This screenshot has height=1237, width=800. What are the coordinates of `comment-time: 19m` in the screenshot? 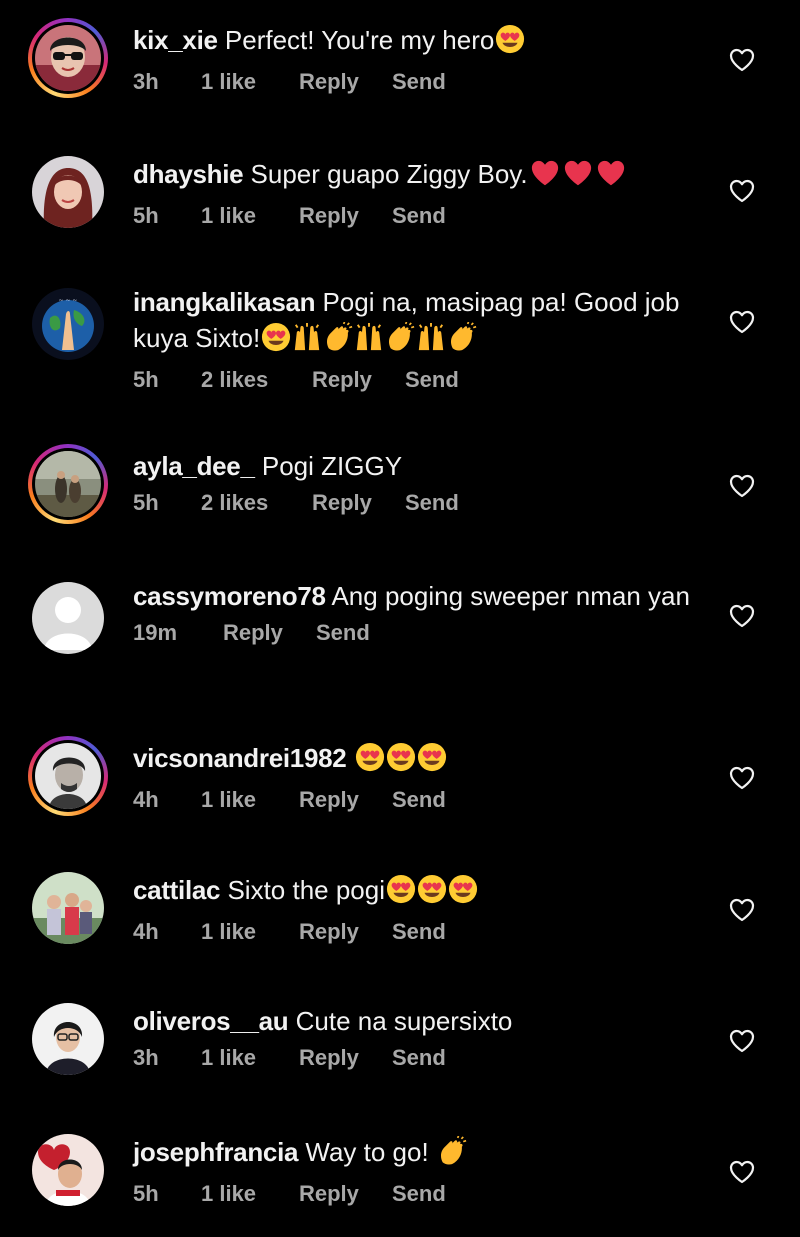 It's located at (155, 632).